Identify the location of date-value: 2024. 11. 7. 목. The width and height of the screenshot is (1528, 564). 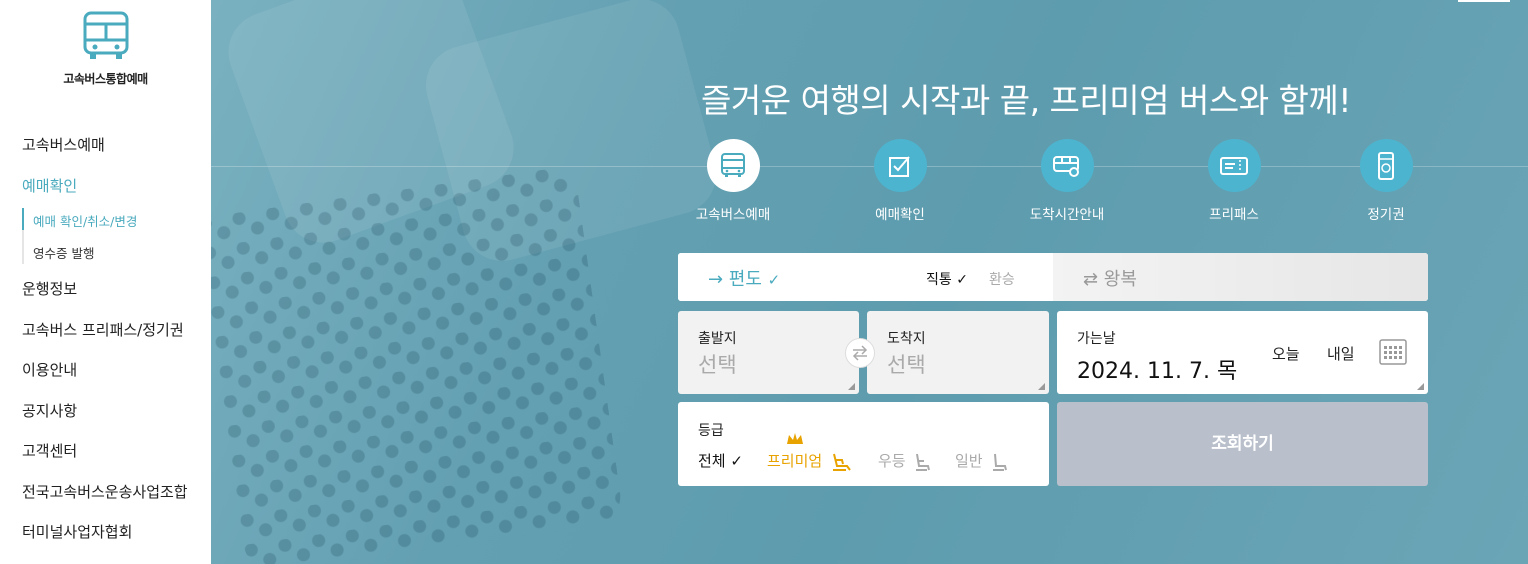
(1157, 371).